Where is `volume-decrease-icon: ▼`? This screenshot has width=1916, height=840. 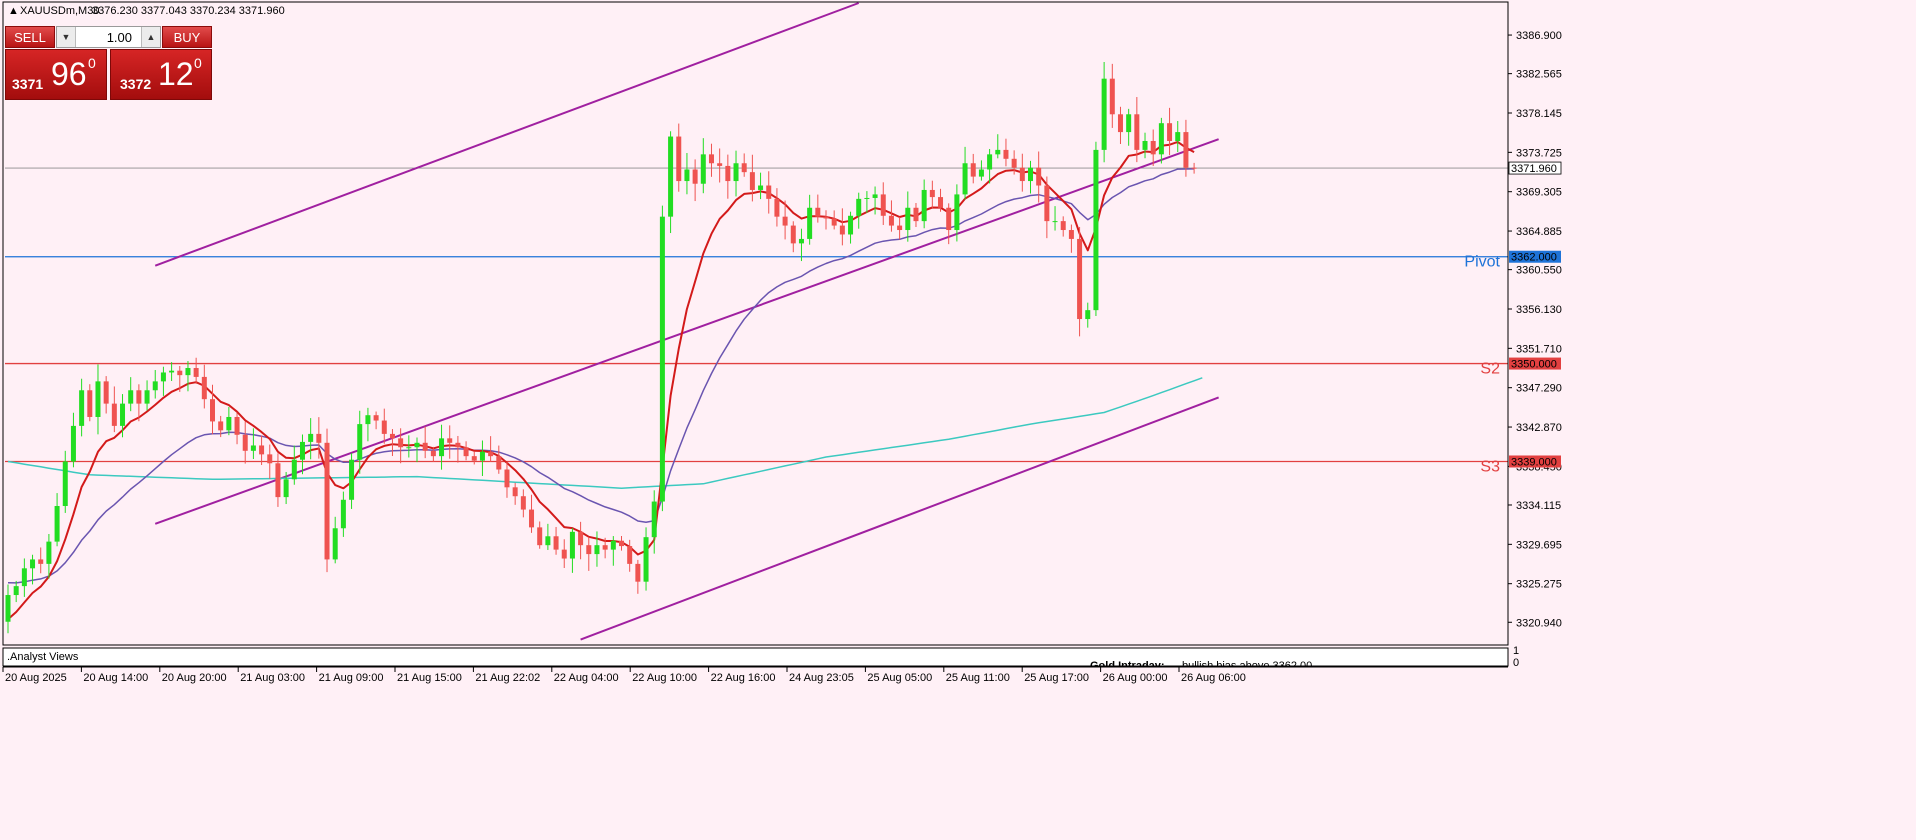
volume-decrease-icon: ▼ is located at coordinates (66, 37).